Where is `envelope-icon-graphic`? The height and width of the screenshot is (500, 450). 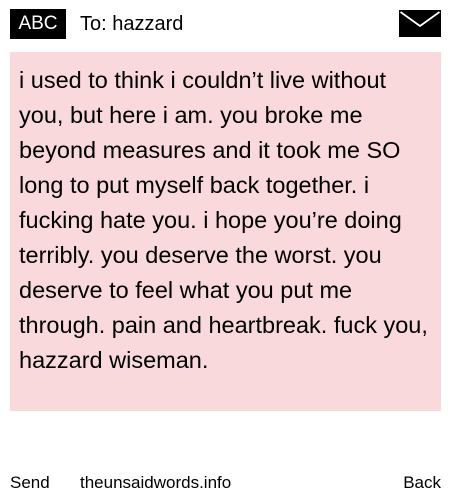 envelope-icon-graphic is located at coordinates (420, 23).